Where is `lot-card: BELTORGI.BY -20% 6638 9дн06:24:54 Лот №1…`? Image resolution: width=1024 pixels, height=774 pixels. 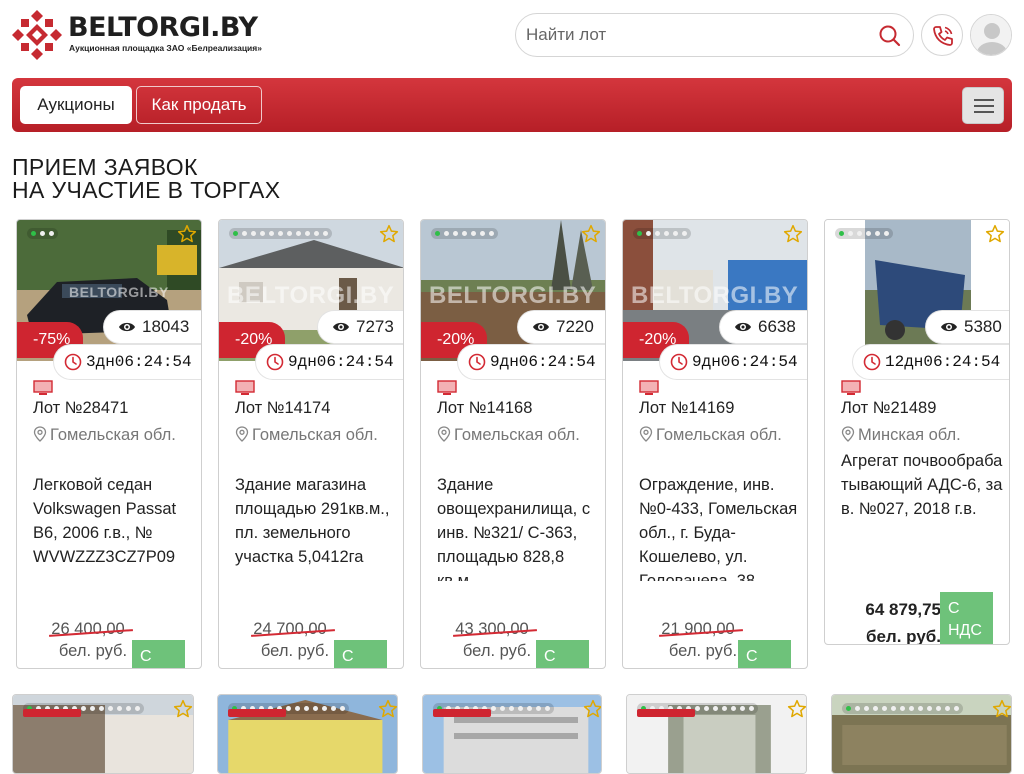 lot-card: BELTORGI.BY -20% 6638 9дн06:24:54 Лот №1… is located at coordinates (715, 444).